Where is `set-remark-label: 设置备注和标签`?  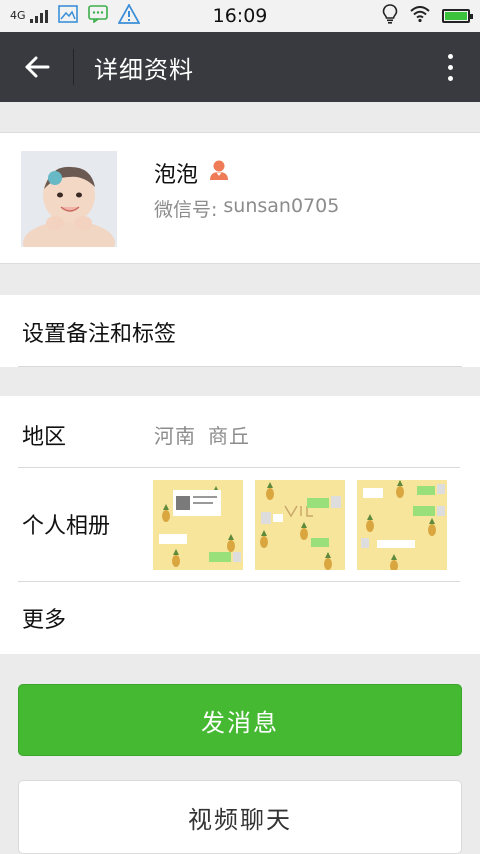 set-remark-label: 设置备注和标签 is located at coordinates (99, 334).